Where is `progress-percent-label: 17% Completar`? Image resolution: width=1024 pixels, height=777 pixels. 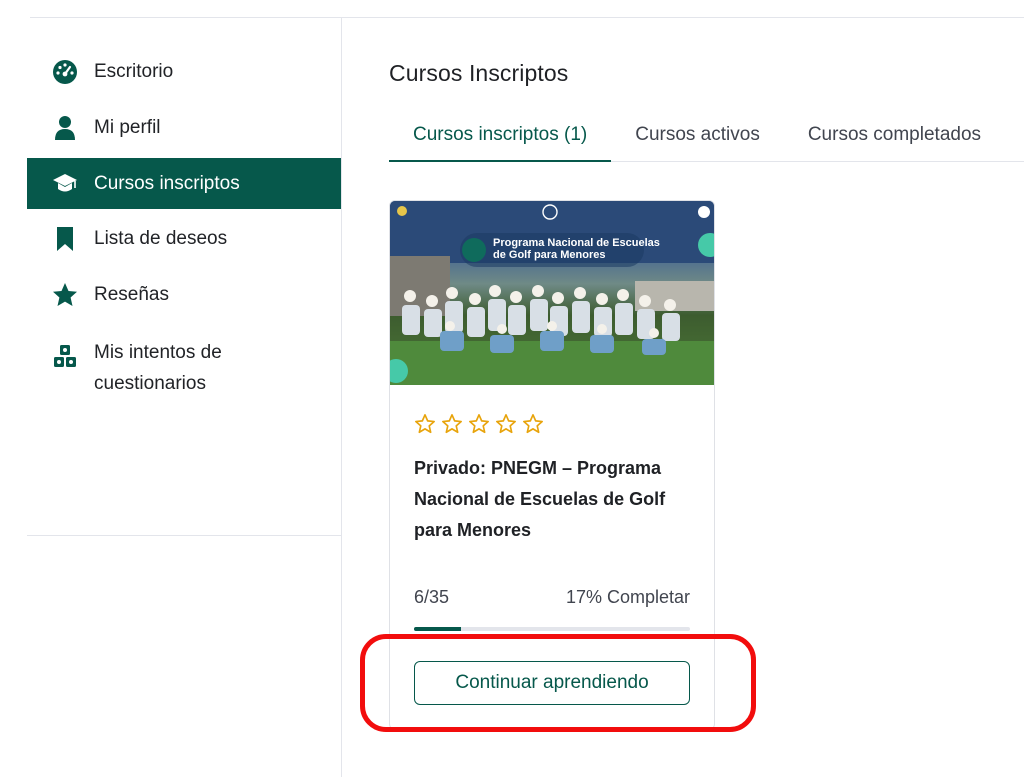
progress-percent-label: 17% Completar is located at coordinates (627, 597).